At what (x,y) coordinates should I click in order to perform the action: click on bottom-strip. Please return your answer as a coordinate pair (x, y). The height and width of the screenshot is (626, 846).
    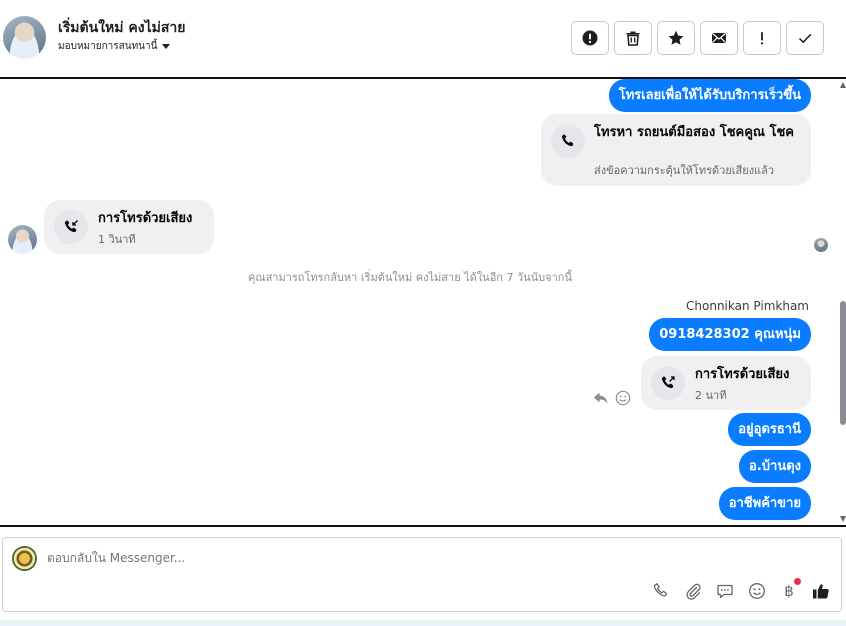
    Looking at the image, I should click on (423, 623).